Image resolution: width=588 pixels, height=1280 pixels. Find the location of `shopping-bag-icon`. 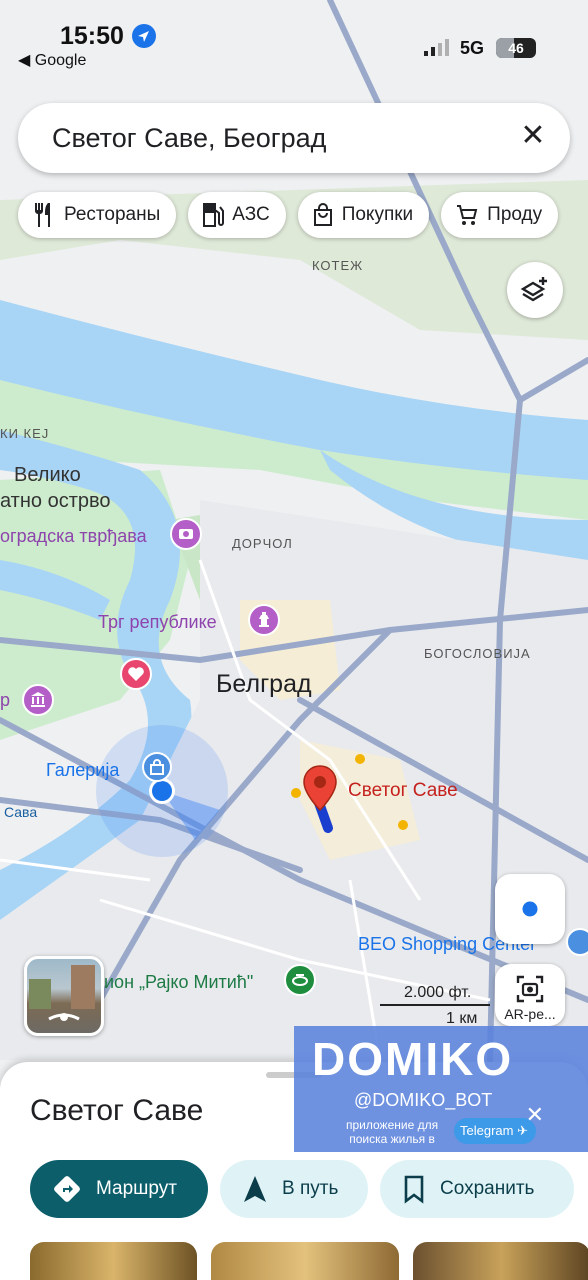

shopping-bag-icon is located at coordinates (322, 214).